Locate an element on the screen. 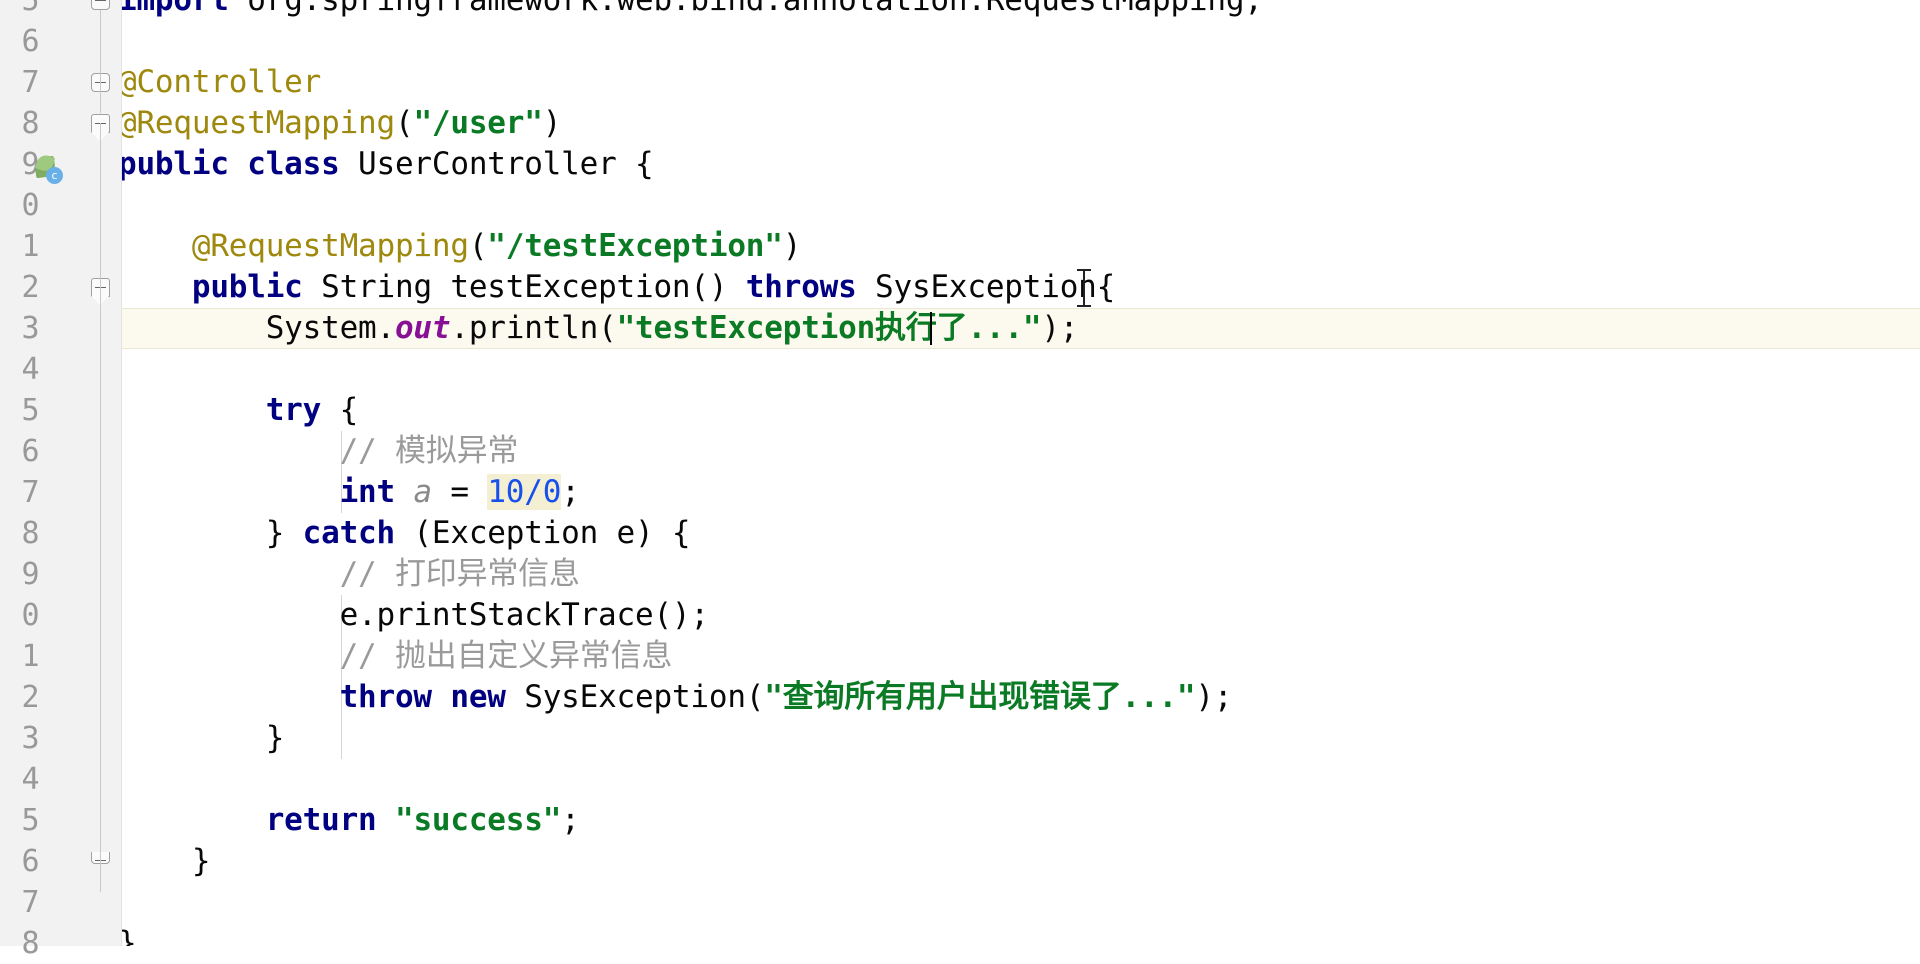  code-line: @RequestMapping("/testException") is located at coordinates (1021, 246).